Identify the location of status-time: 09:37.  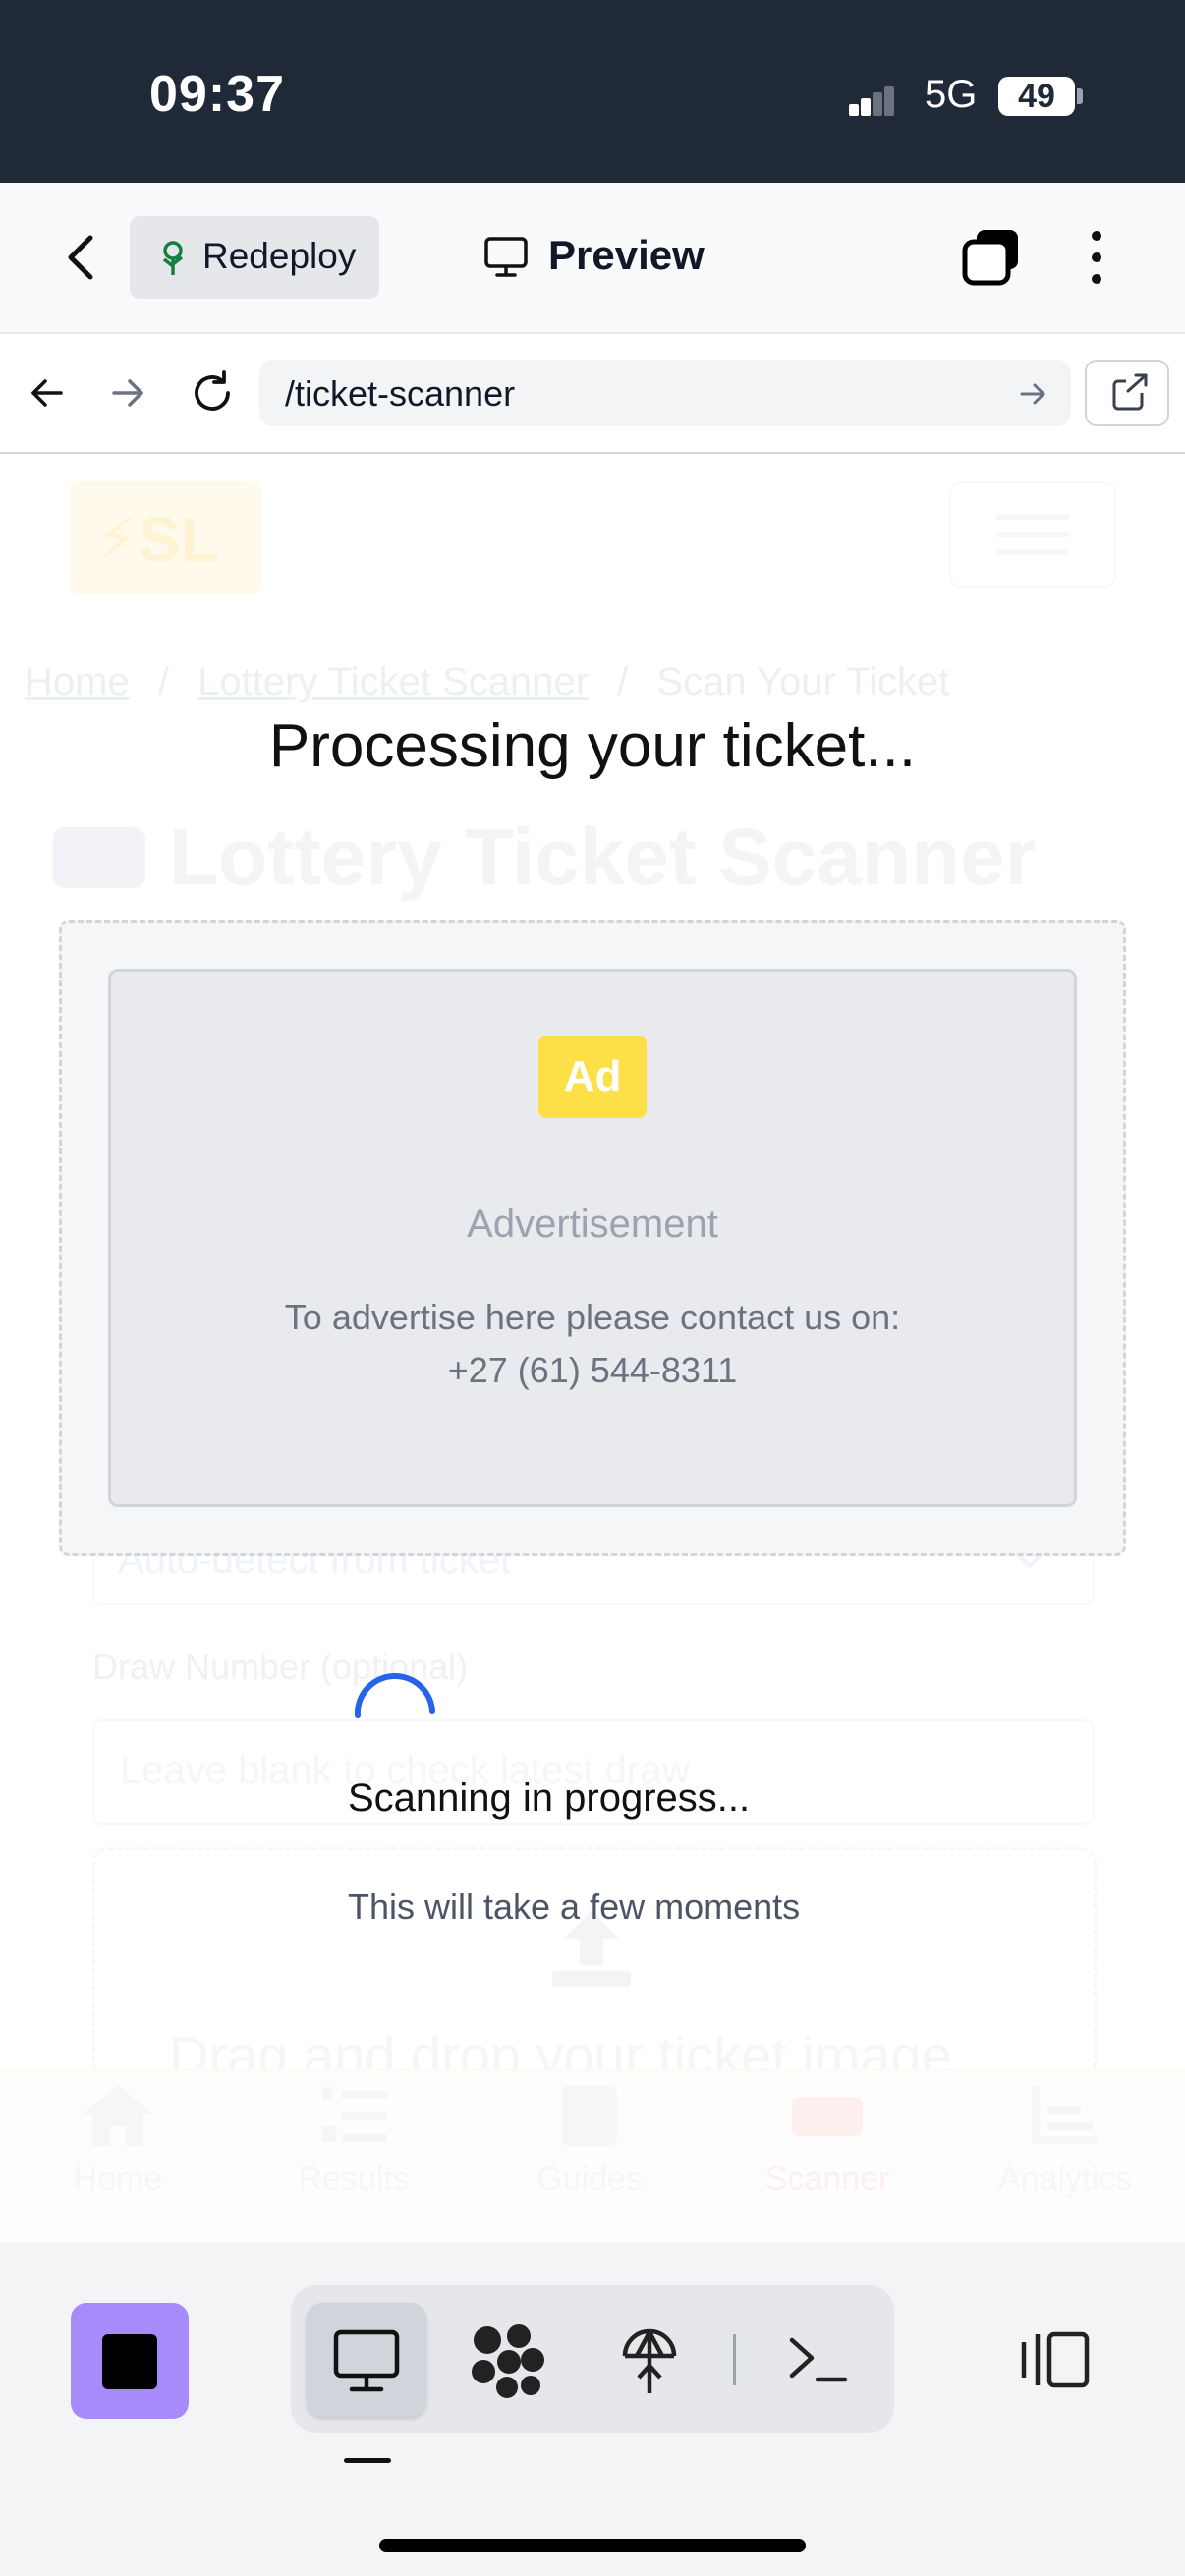
(217, 94).